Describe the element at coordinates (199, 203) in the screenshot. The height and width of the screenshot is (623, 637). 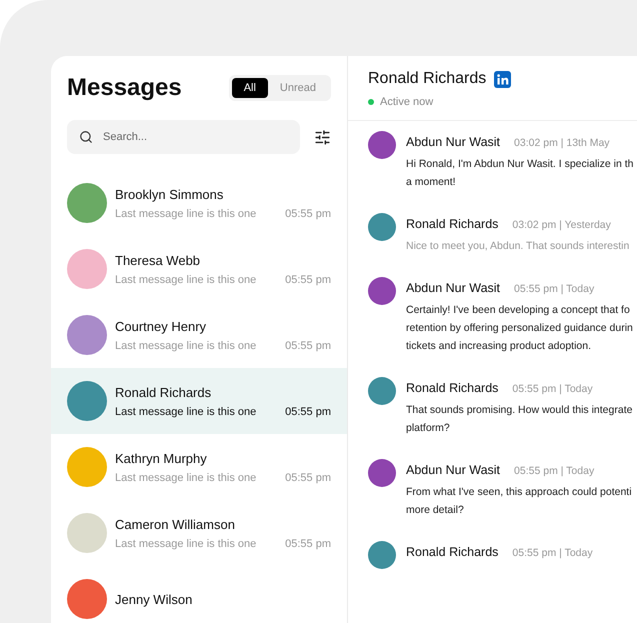
I see `conversation-item: Brooklyn Simmons Last message line is this one 05:55 pm` at that location.